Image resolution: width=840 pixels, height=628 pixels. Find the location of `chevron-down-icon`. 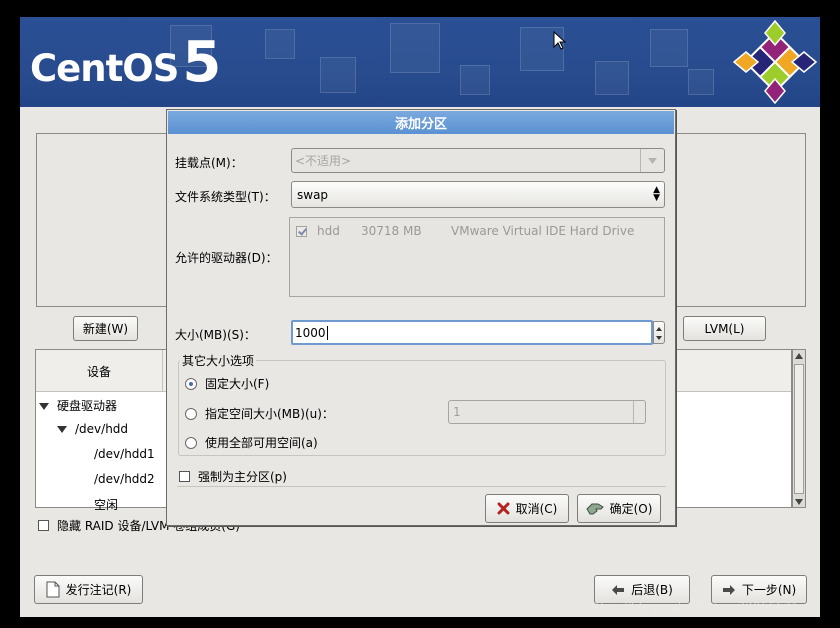

chevron-down-icon is located at coordinates (652, 160).